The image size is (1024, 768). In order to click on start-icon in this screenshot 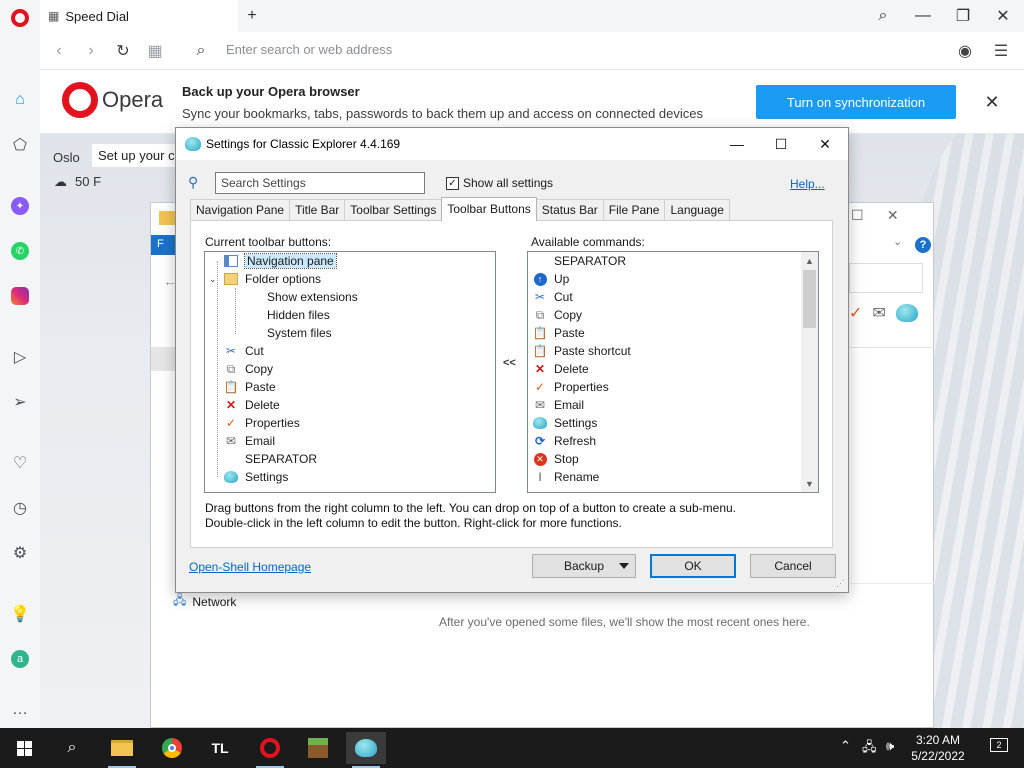, I will do `click(24, 748)`.